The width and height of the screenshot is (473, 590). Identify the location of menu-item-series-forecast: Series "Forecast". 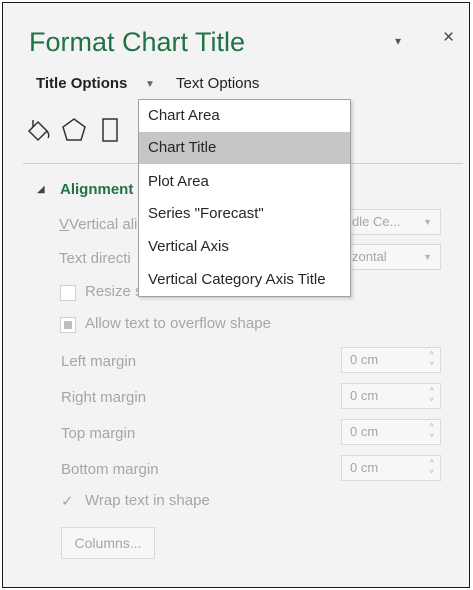
(244, 214).